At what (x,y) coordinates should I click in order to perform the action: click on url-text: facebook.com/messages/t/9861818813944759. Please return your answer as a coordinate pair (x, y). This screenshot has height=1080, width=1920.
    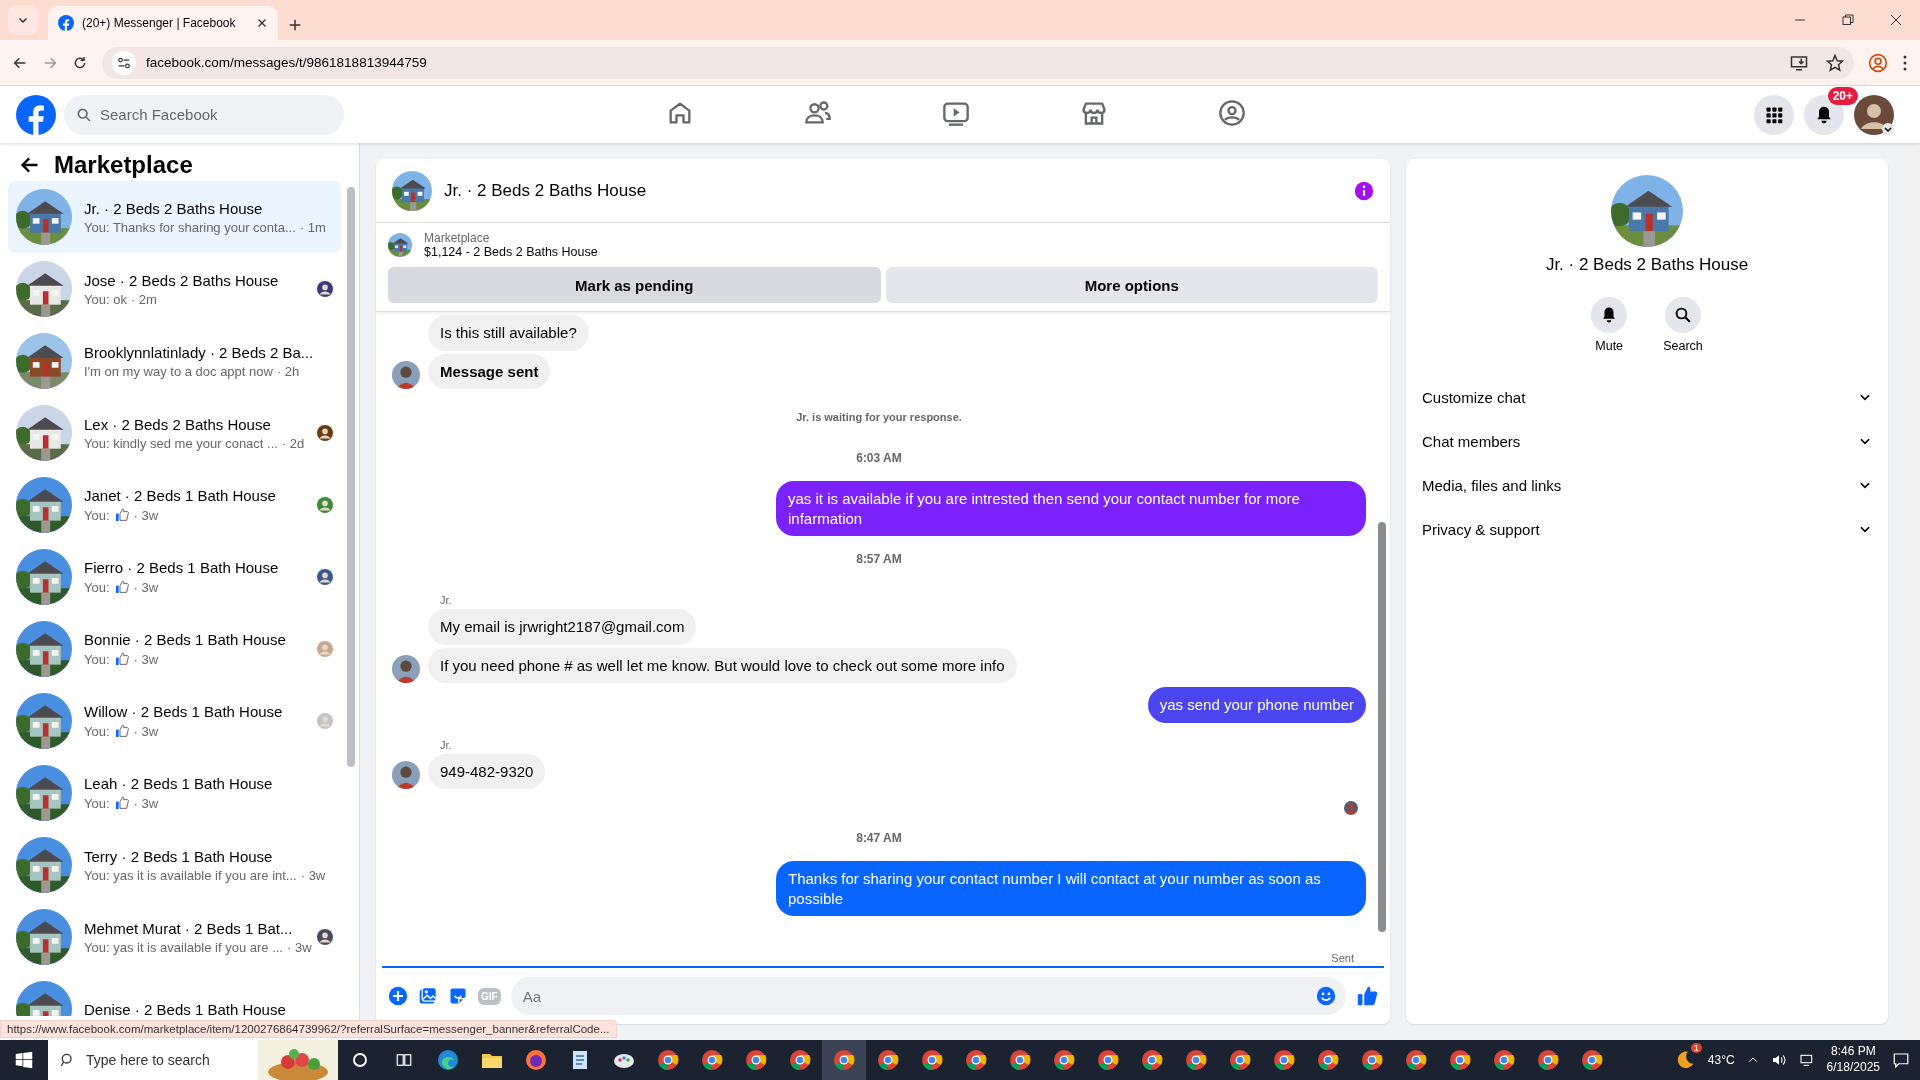
    Looking at the image, I should click on (286, 62).